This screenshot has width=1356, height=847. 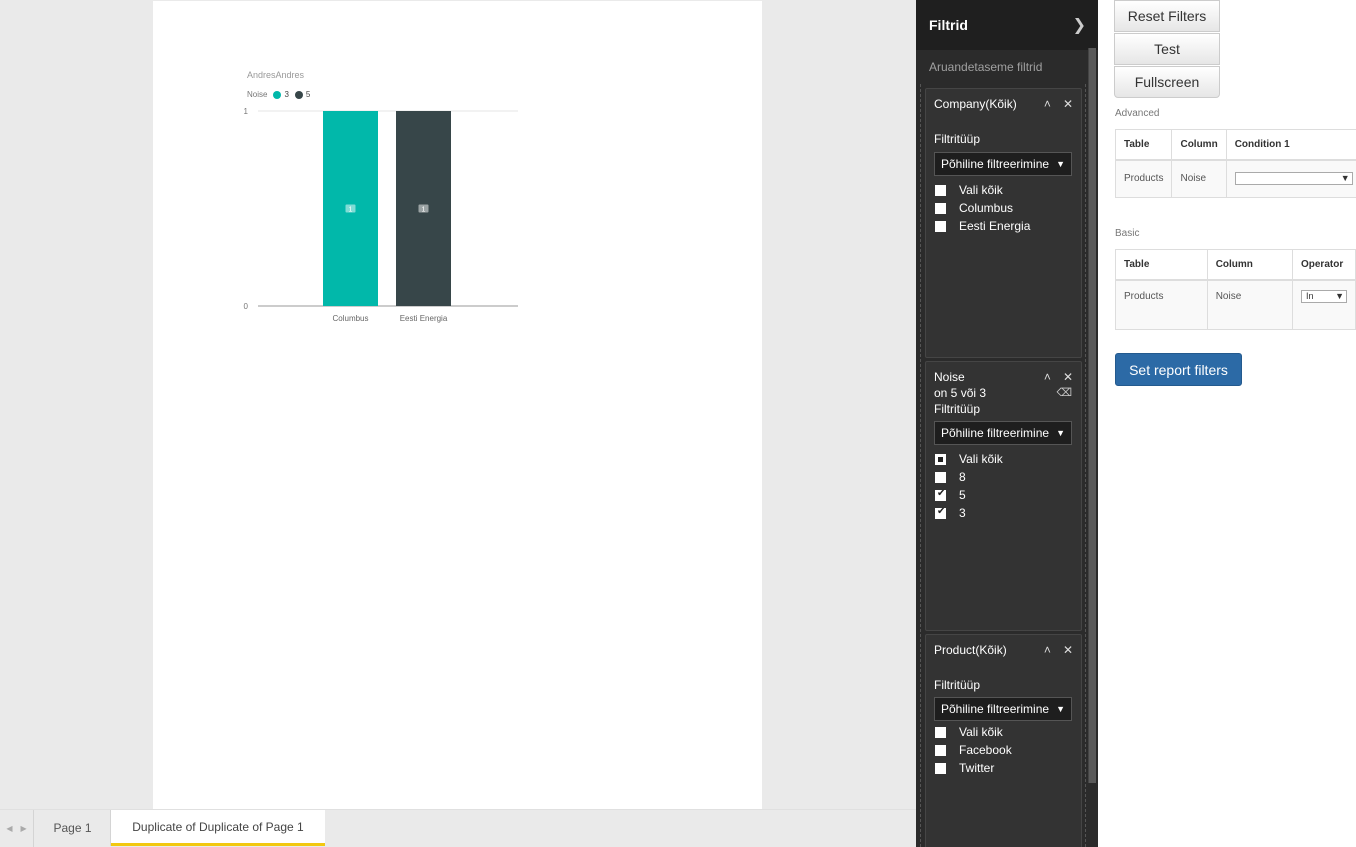 I want to click on x-tick-label: Eesti Energia, so click(x=424, y=318).